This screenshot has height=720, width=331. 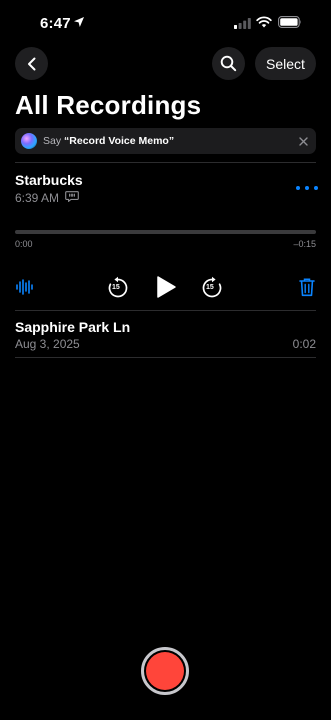 I want to click on play-icon, so click(x=166, y=287).